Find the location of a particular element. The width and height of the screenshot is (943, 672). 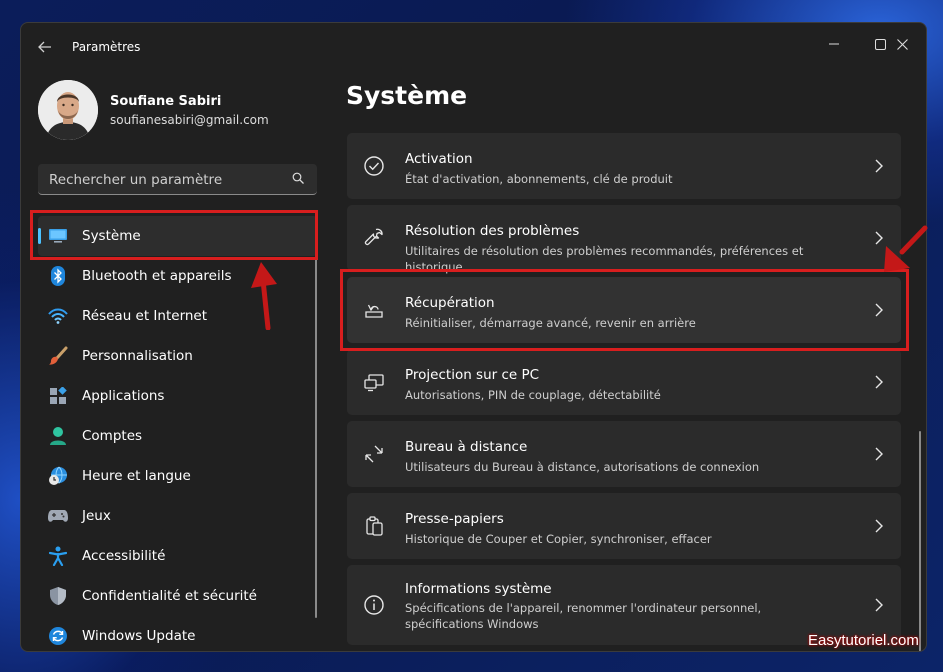

sidebar-item-label: Bluetooth et appareils is located at coordinates (157, 276).